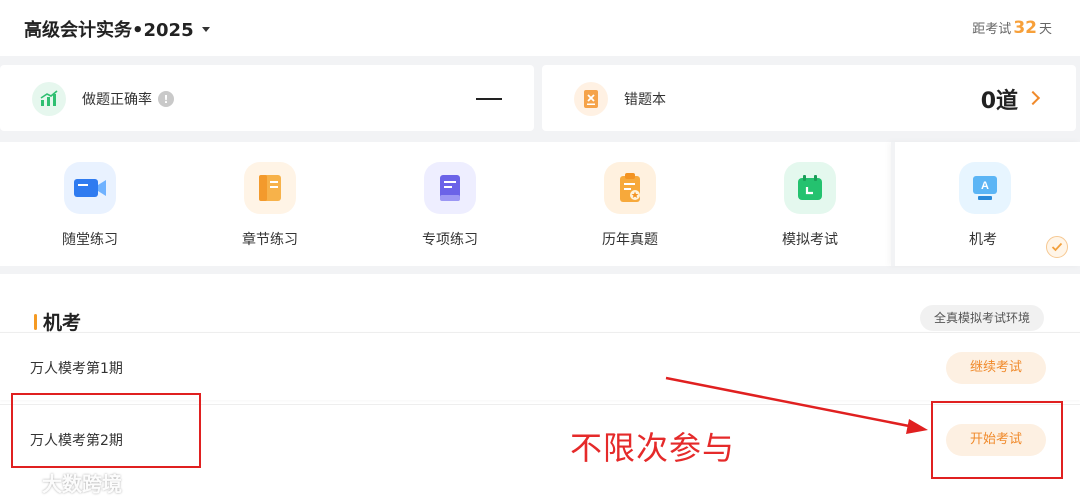 Image resolution: width=1080 pixels, height=502 pixels. I want to click on wrong-book-icon, so click(591, 99).